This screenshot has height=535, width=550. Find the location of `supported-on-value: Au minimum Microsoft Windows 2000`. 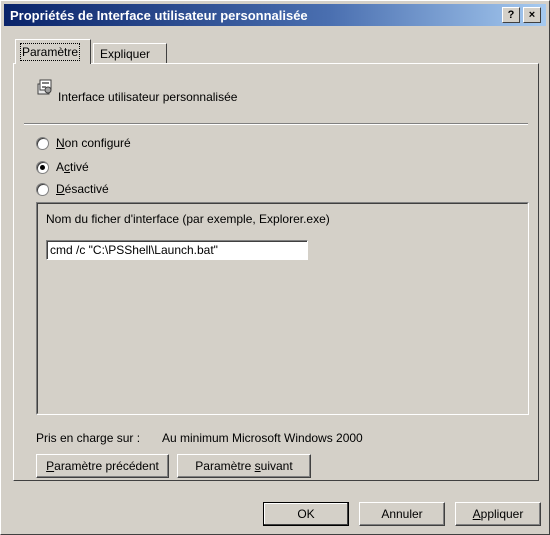

supported-on-value: Au minimum Microsoft Windows 2000 is located at coordinates (262, 438).